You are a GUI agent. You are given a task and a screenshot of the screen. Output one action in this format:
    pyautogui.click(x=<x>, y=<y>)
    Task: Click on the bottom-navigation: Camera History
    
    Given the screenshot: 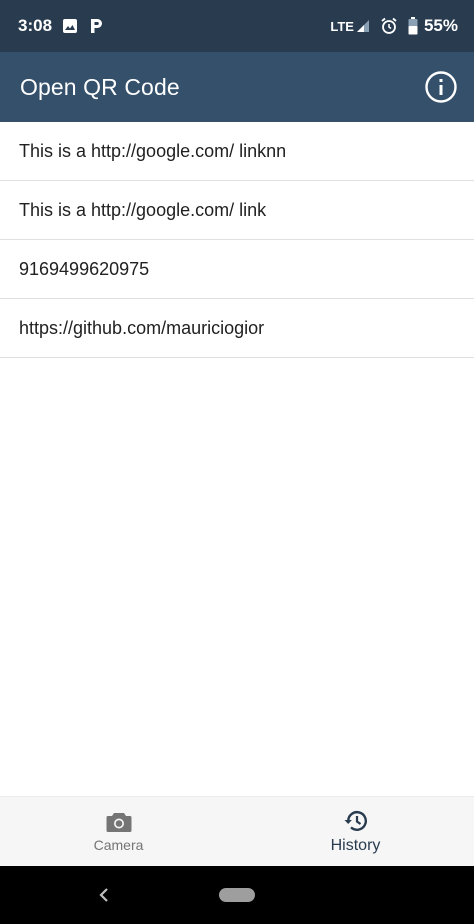 What is the action you would take?
    pyautogui.click(x=237, y=831)
    